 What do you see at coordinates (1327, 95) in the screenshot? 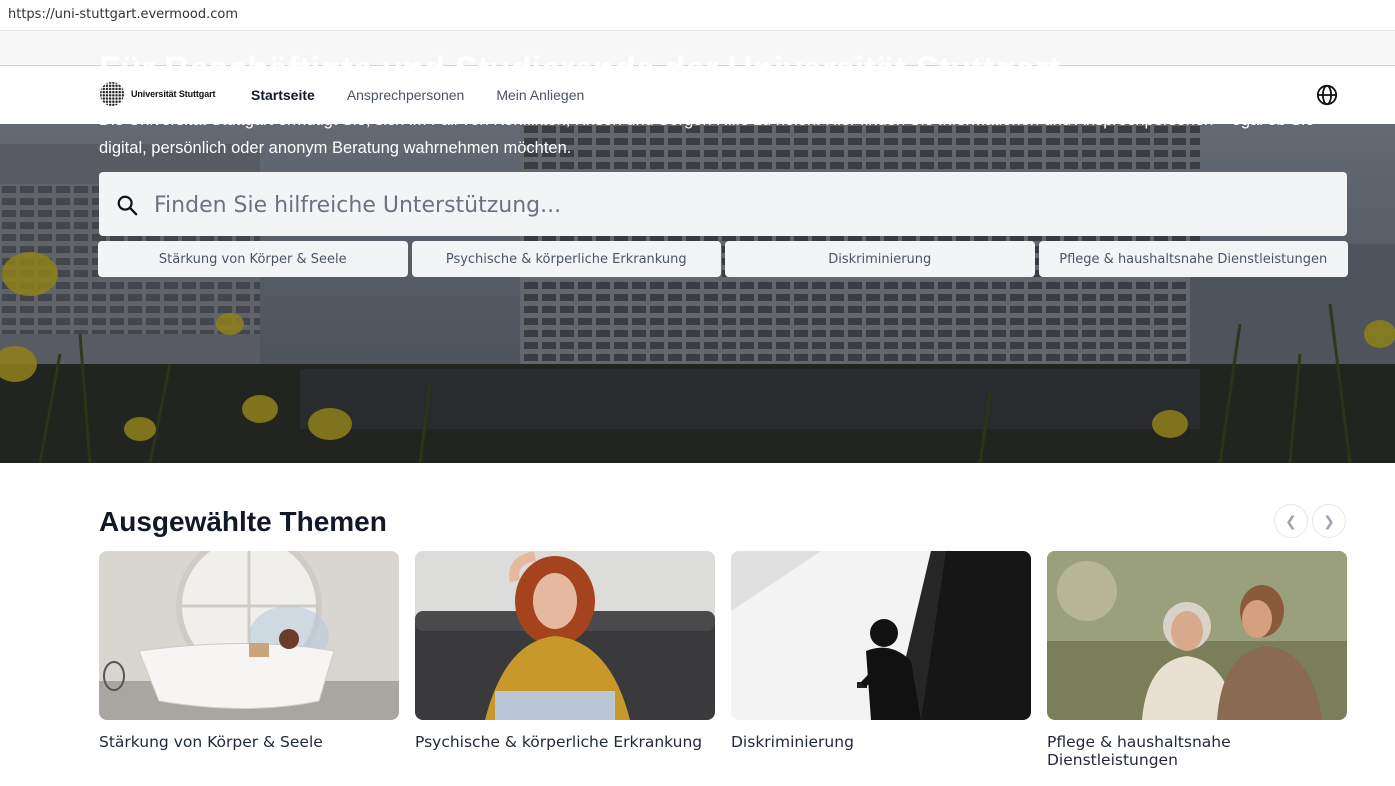
I see `globe-icon` at bounding box center [1327, 95].